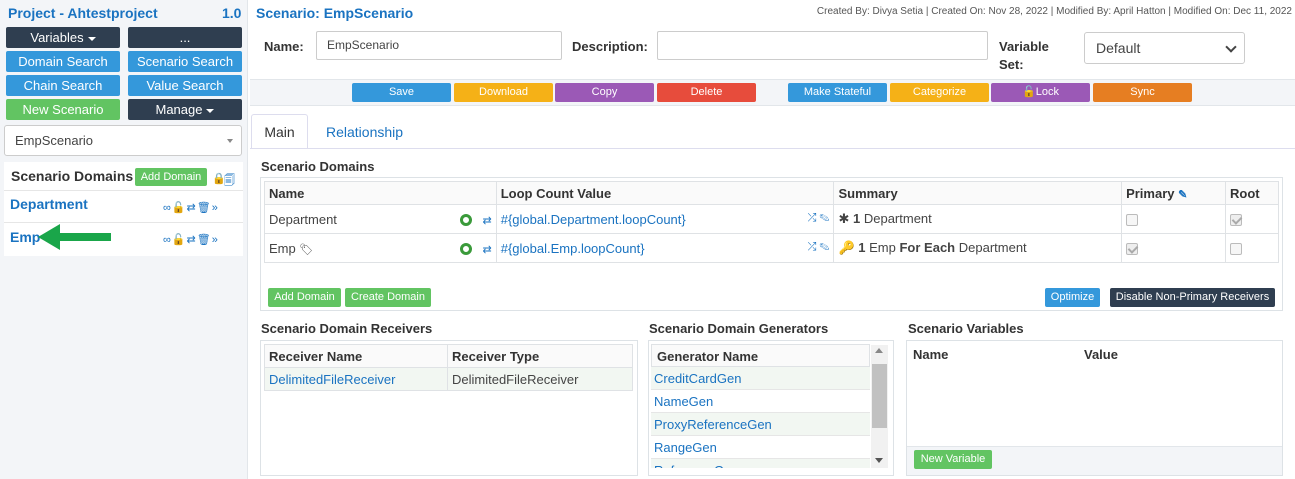 This screenshot has width=1295, height=479. What do you see at coordinates (439, 45) in the screenshot?
I see `name-input: EmpScenario` at bounding box center [439, 45].